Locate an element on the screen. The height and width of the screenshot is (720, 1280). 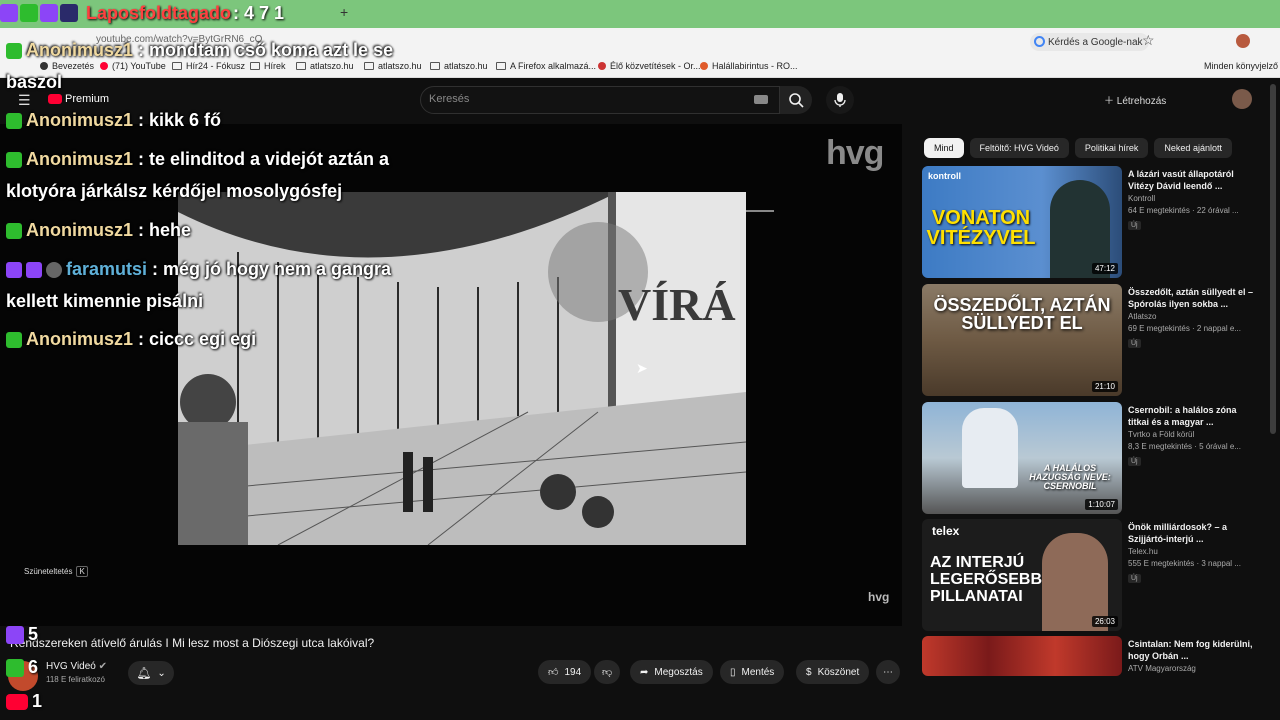
bookmark-star-icon: ☆ is located at coordinates (1148, 40).